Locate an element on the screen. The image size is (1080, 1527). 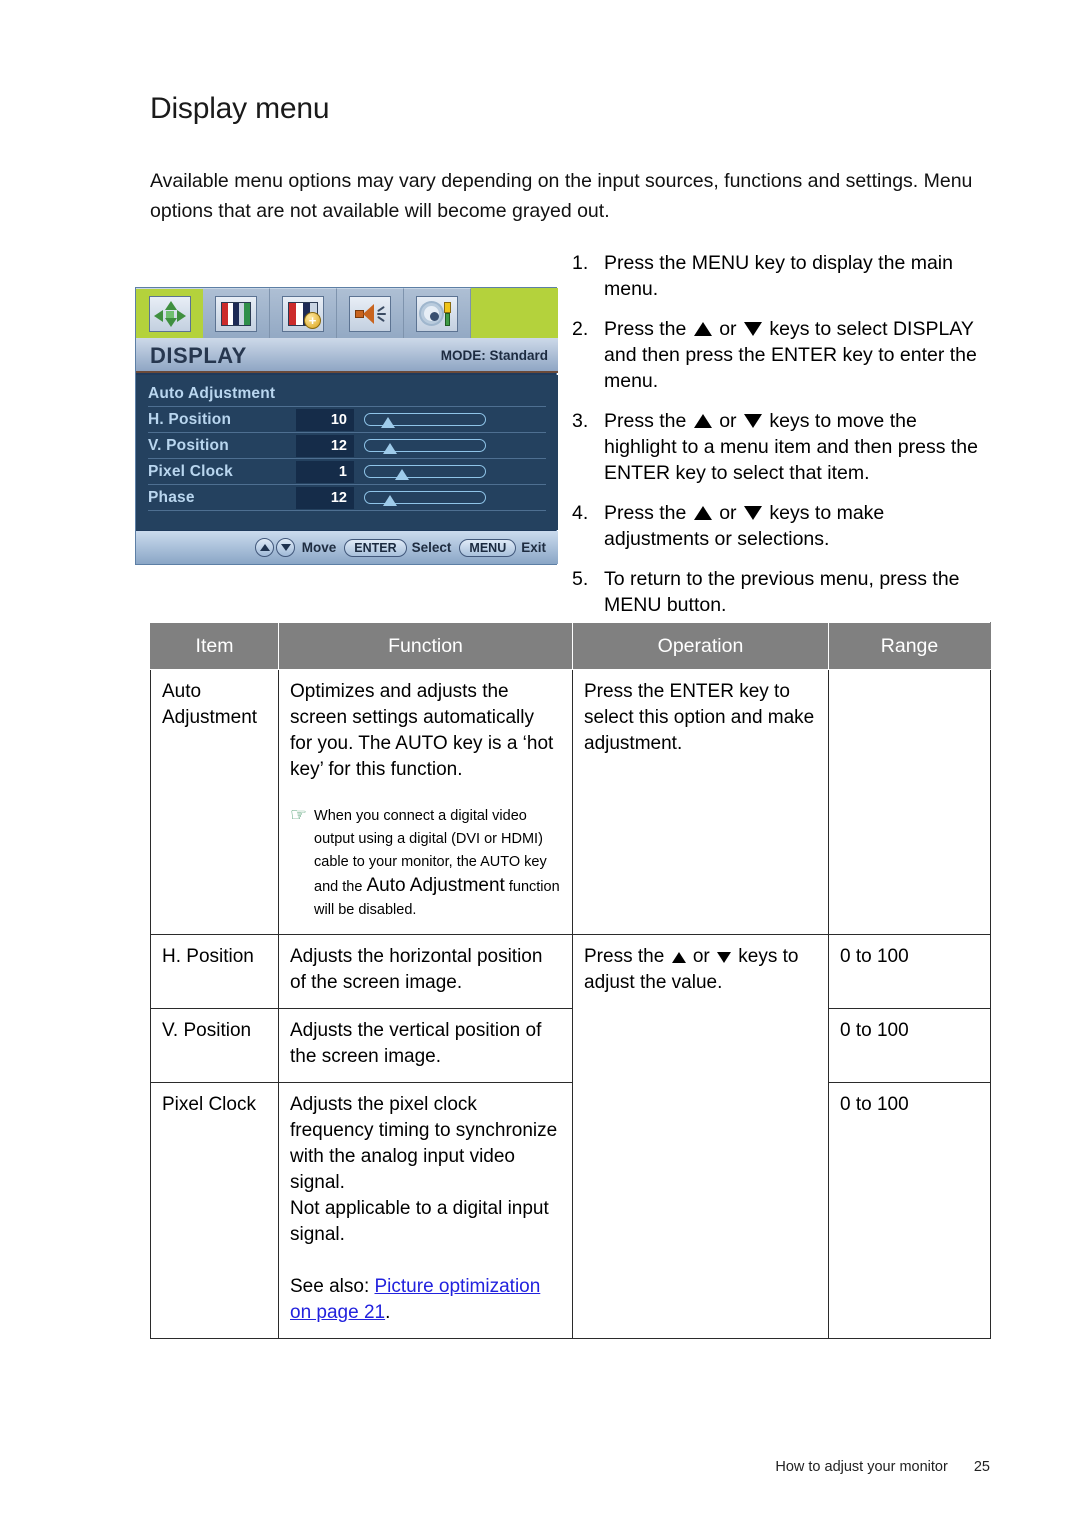
osd-item-value: 1 is located at coordinates (325, 471).